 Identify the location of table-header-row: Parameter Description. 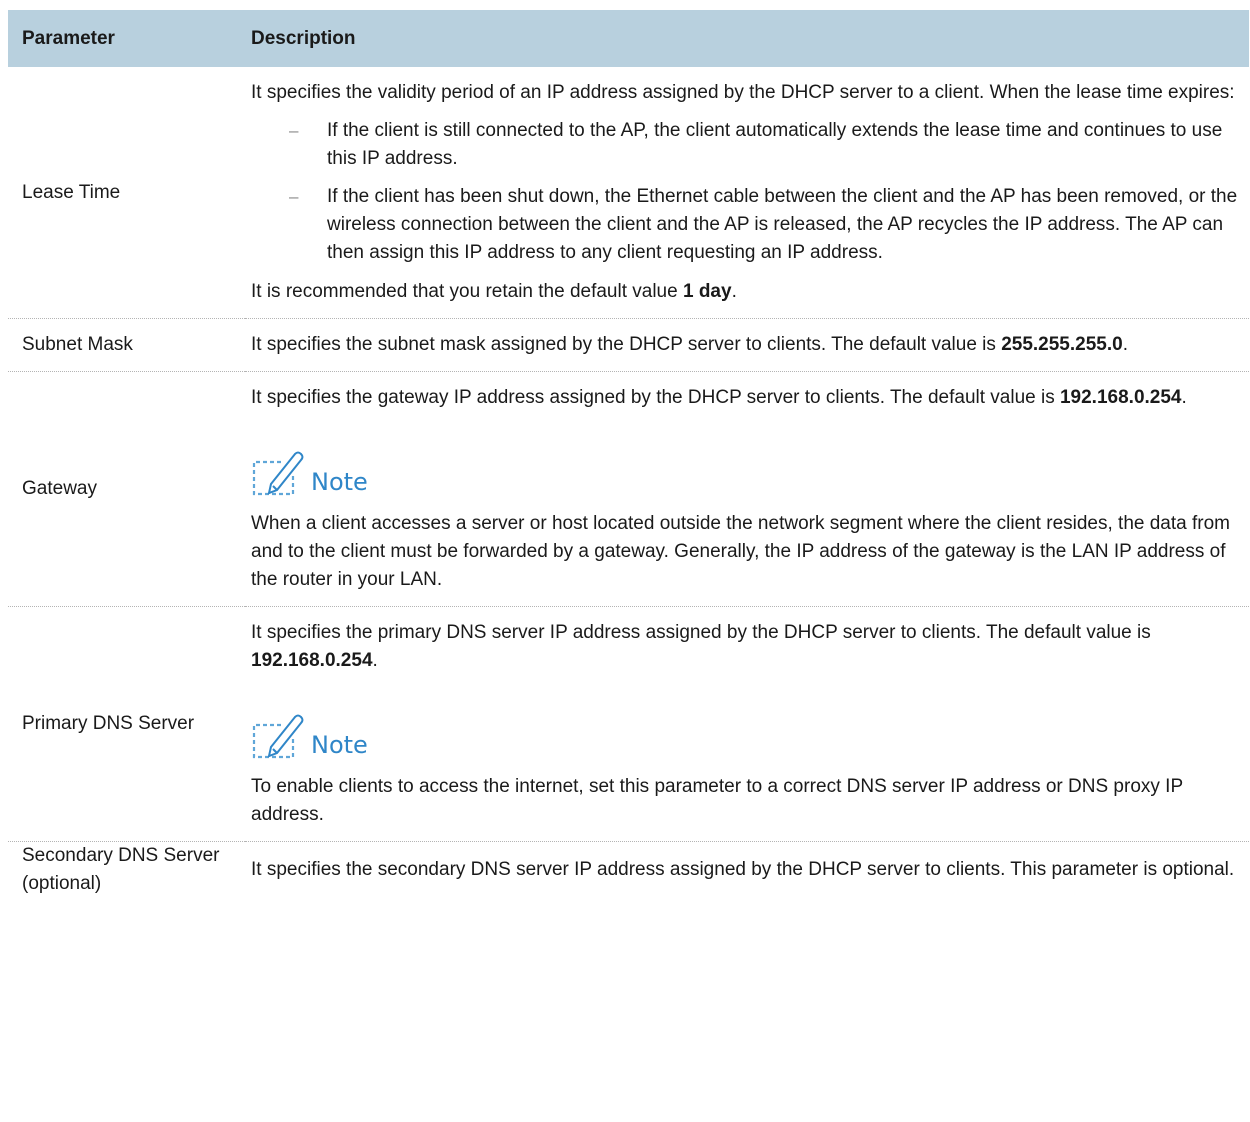
(628, 38).